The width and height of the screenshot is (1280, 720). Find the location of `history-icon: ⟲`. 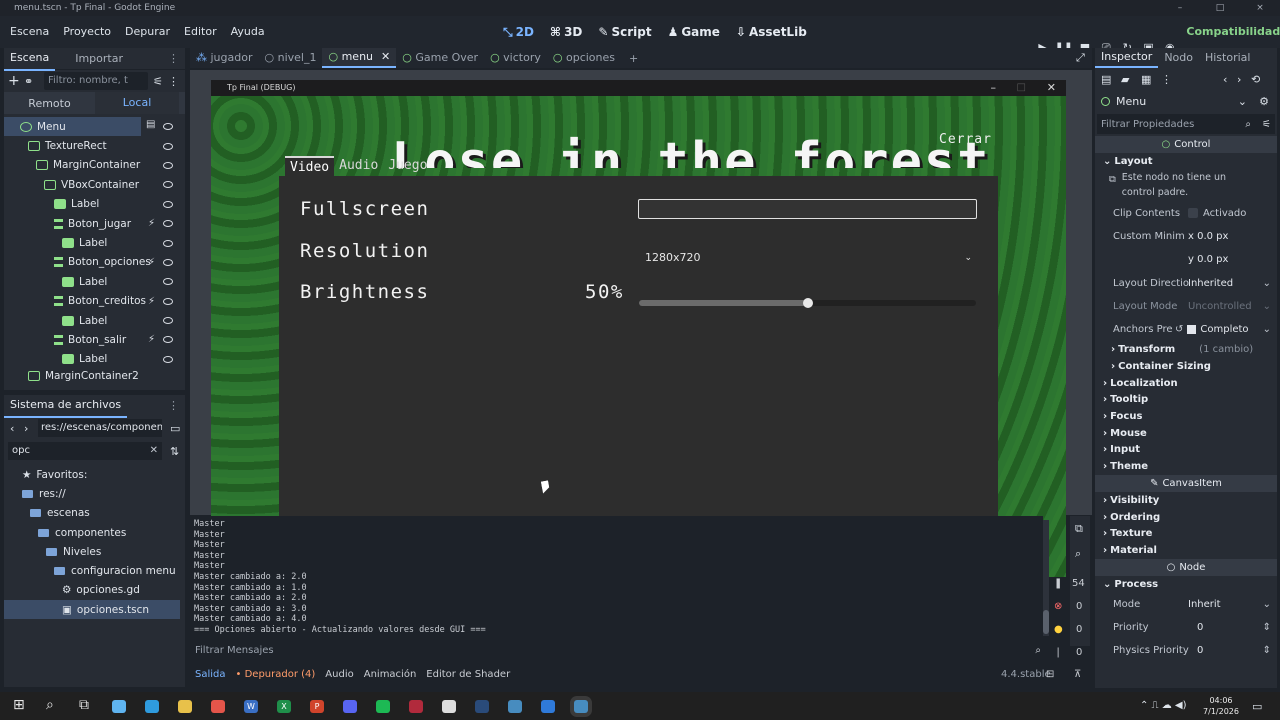

history-icon: ⟲ is located at coordinates (1258, 79).